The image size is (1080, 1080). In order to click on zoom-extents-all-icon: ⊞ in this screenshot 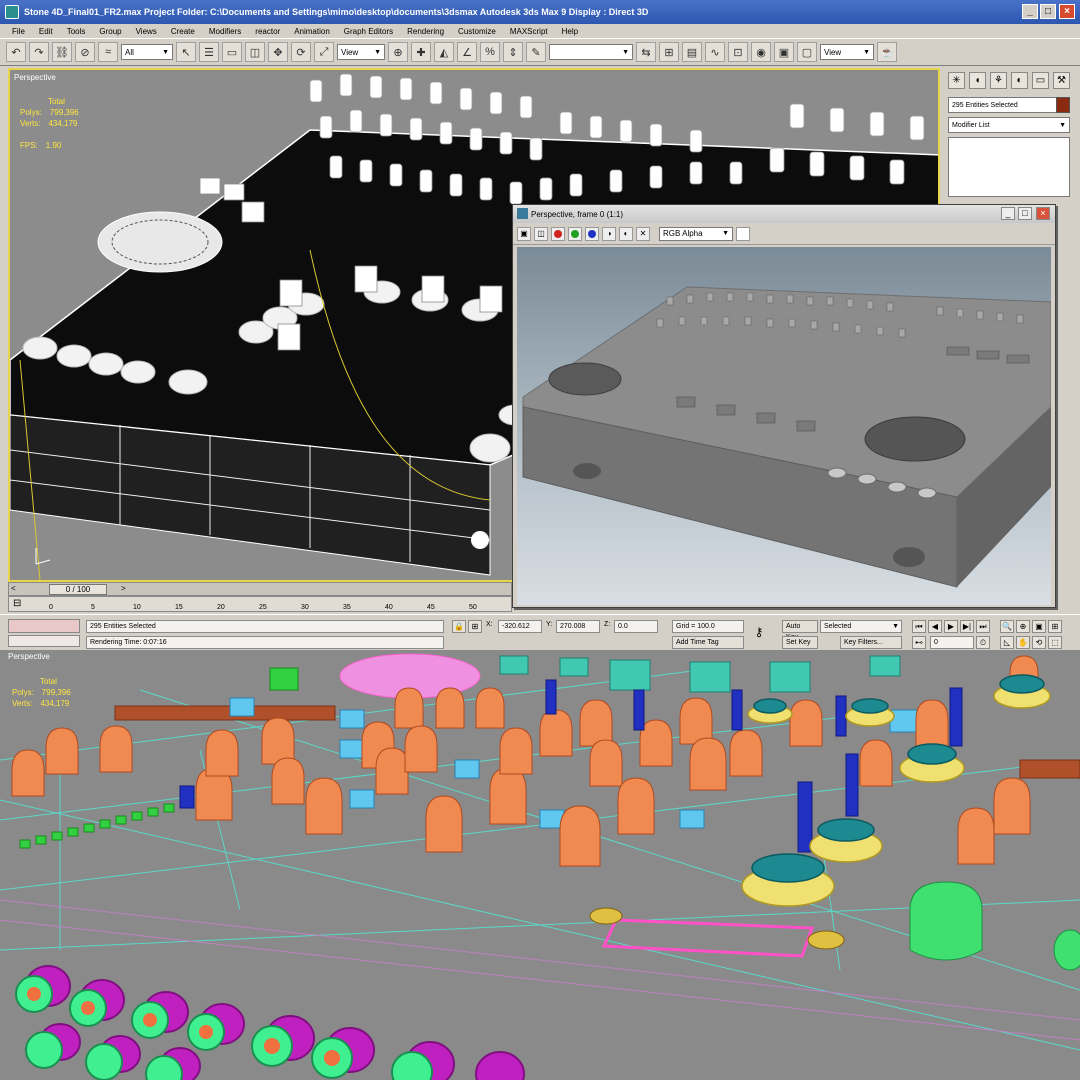, I will do `click(1055, 626)`.